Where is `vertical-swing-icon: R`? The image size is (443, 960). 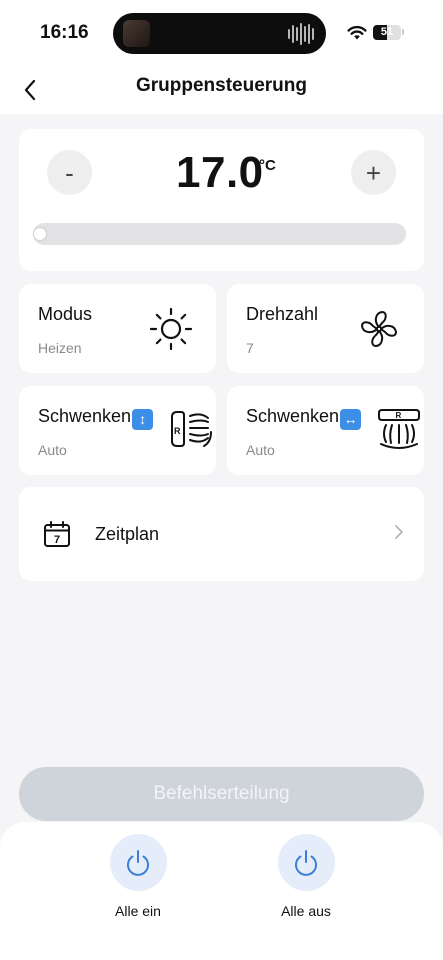 vertical-swing-icon: R is located at coordinates (191, 429).